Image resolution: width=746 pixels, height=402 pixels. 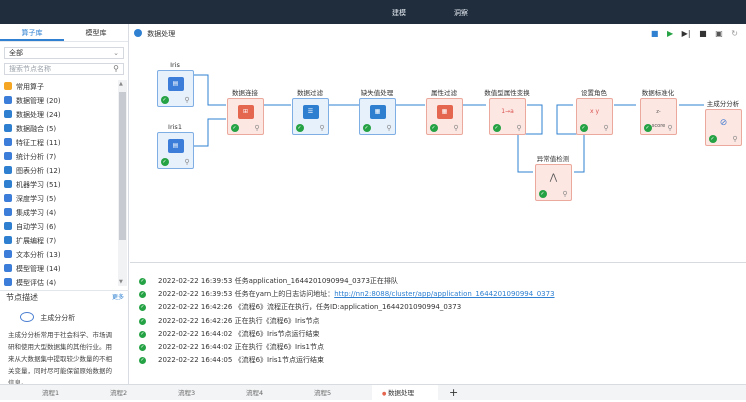 I want to click on search-input: 搜索节点名称 ⚲, so click(x=64, y=69).